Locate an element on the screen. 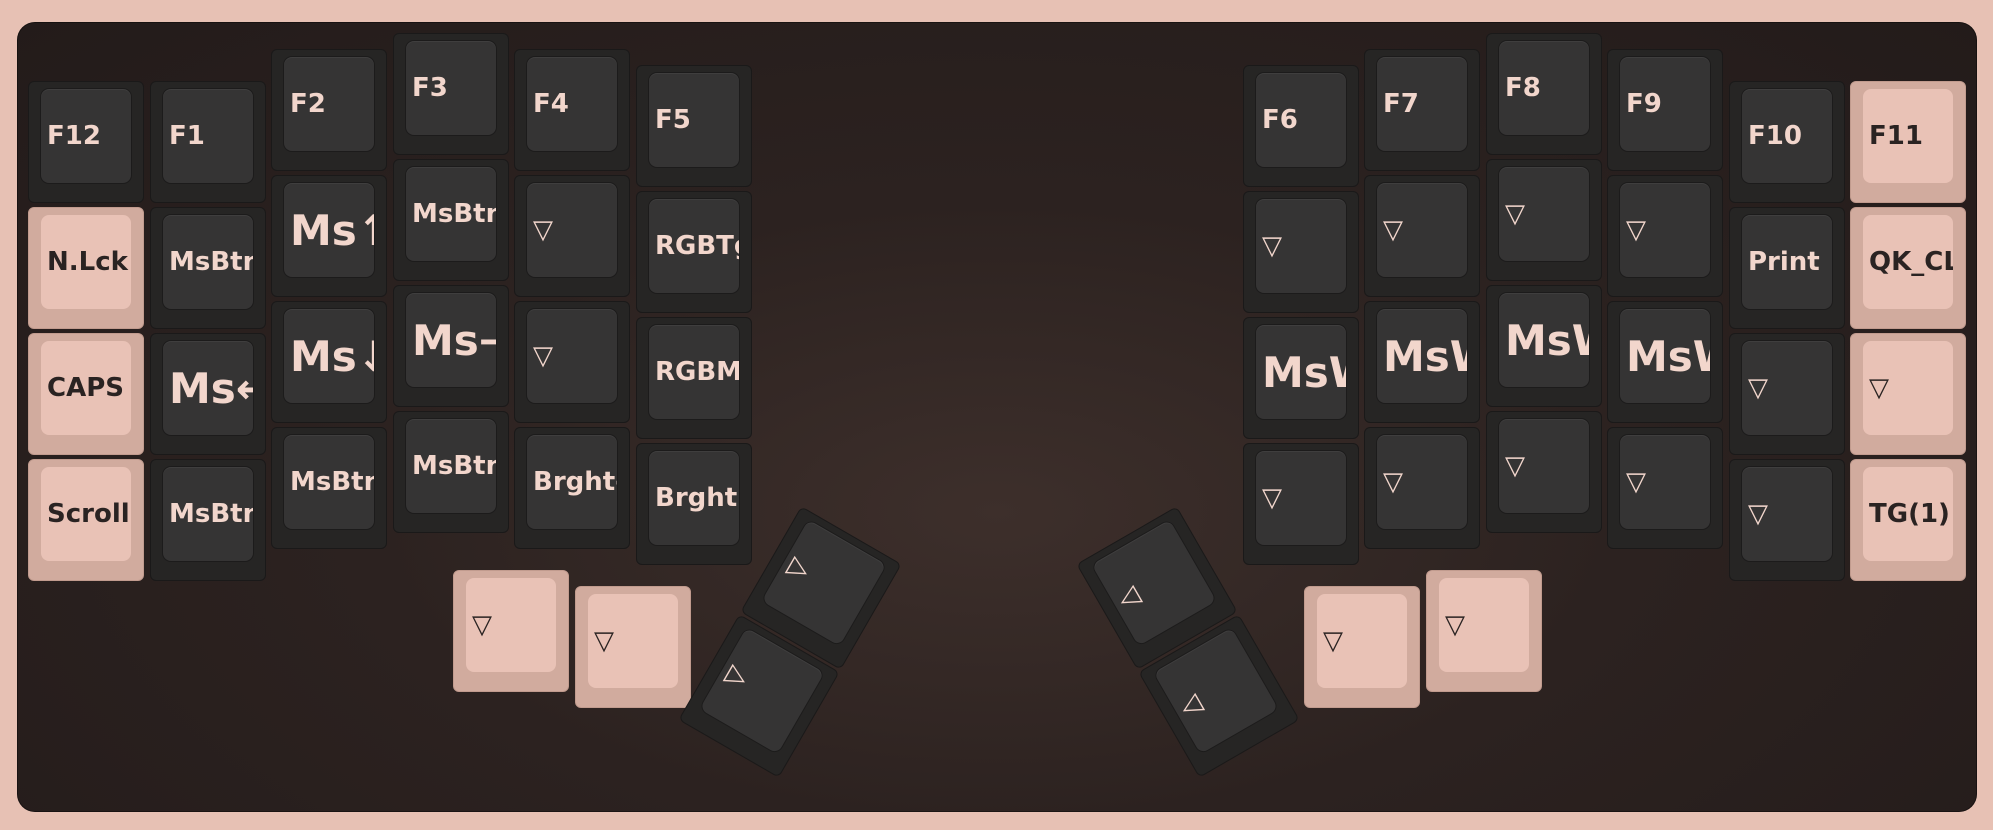  key-legend: F11 is located at coordinates (1908, 136).